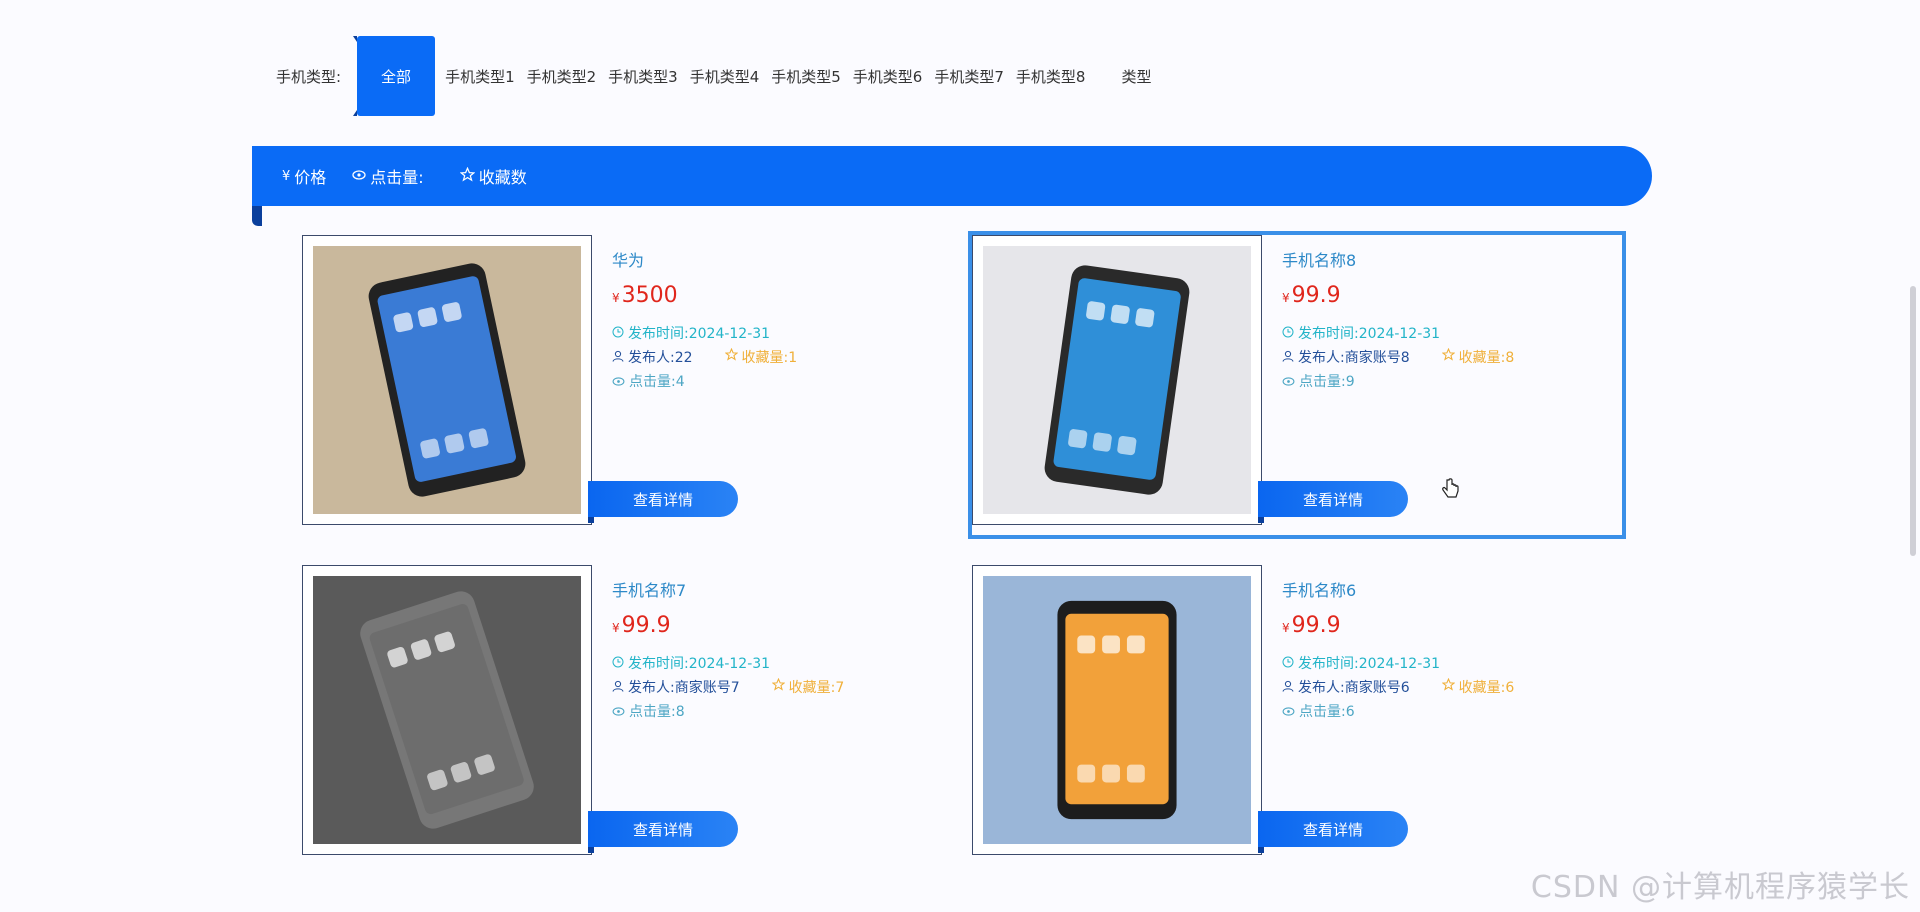  Describe the element at coordinates (309, 76) in the screenshot. I see `category-filter-label: 手机类型:` at that location.